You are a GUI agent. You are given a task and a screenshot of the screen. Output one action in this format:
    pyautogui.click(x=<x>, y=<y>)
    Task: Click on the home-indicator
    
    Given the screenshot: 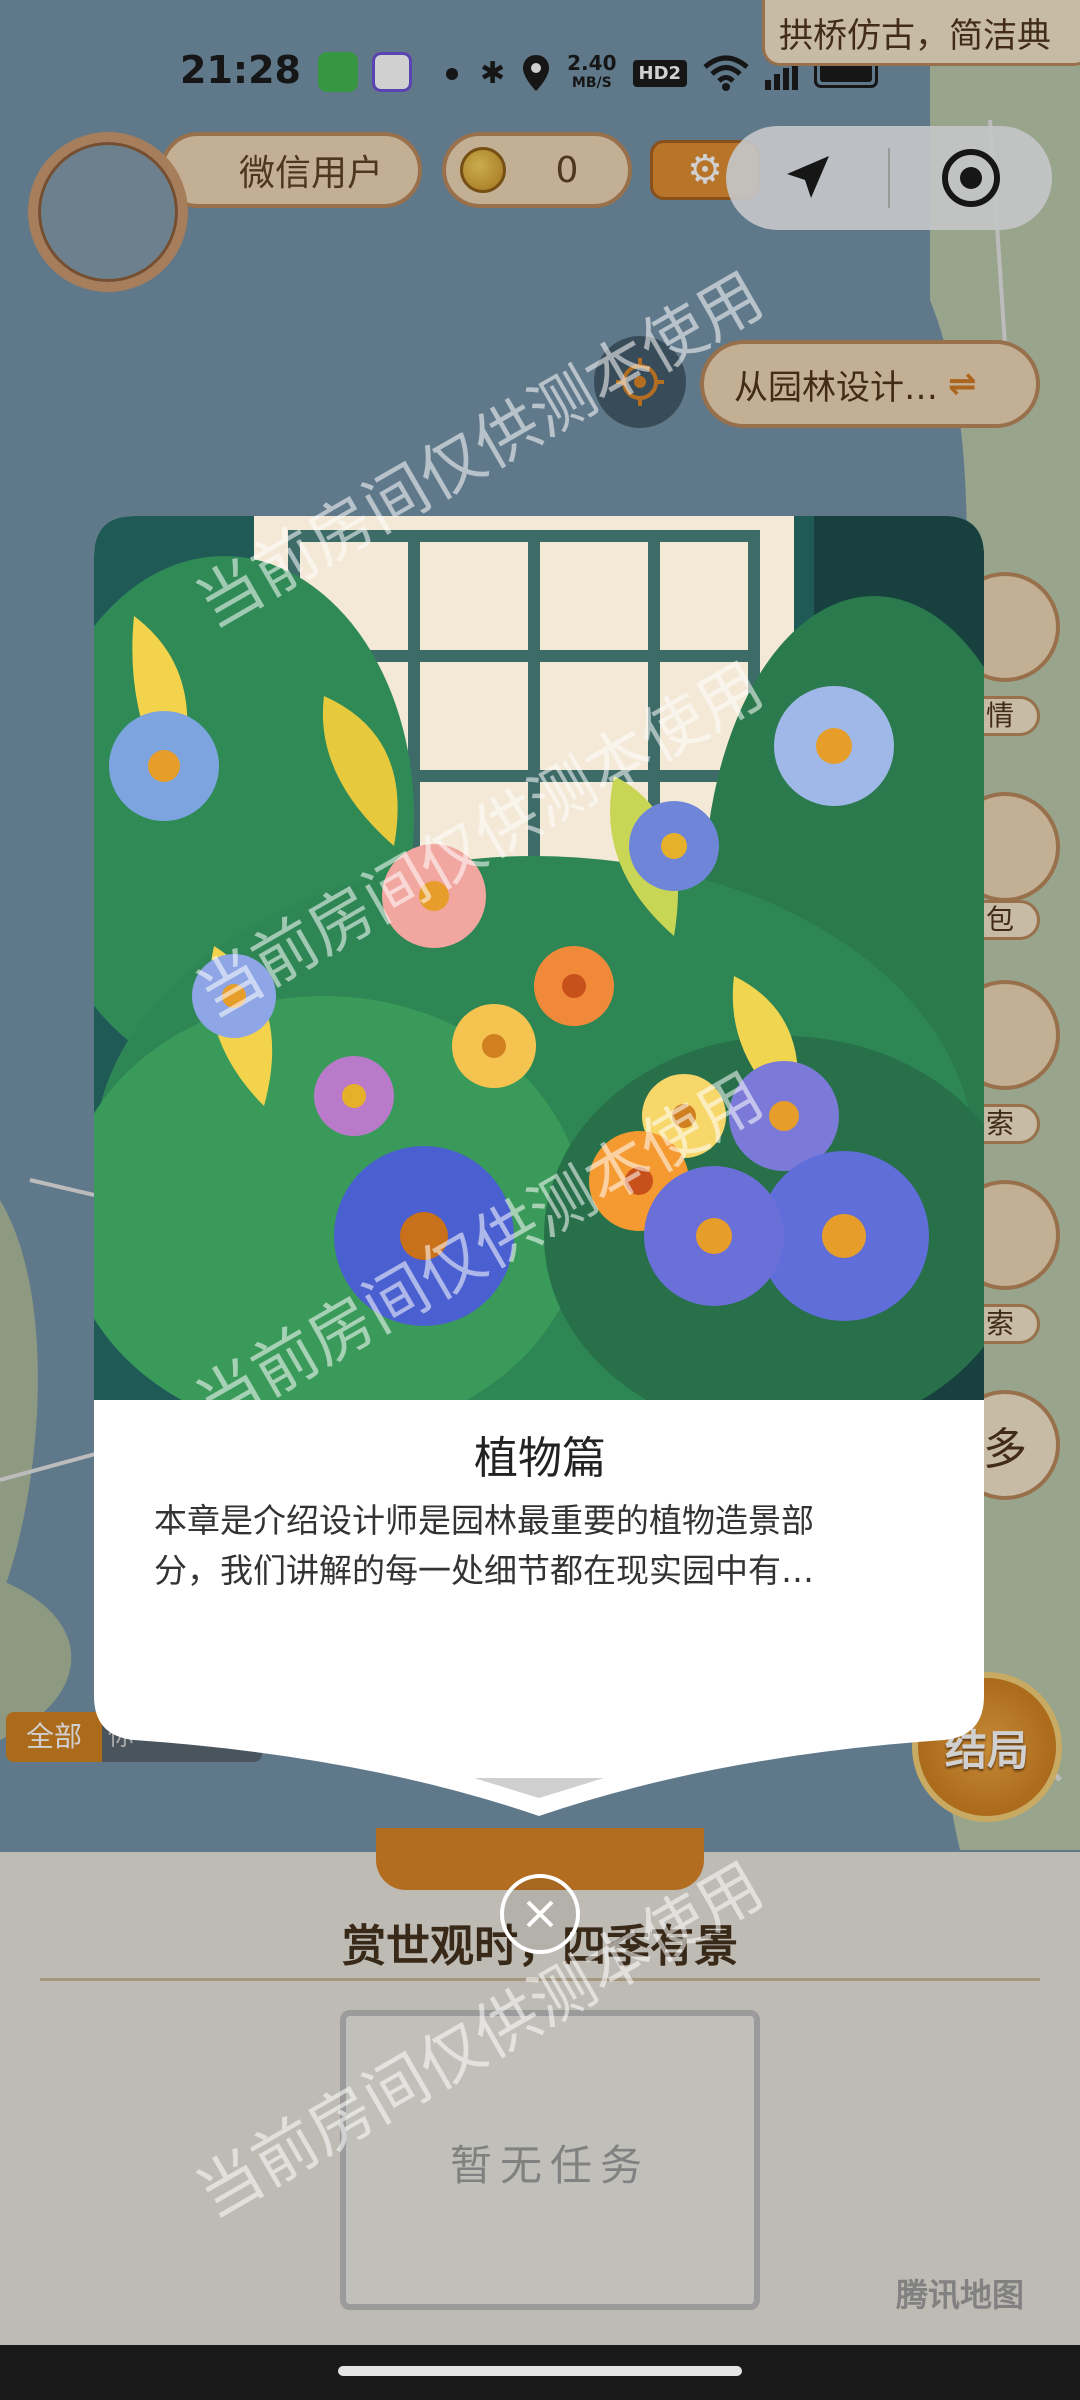 What is the action you would take?
    pyautogui.click(x=540, y=2371)
    